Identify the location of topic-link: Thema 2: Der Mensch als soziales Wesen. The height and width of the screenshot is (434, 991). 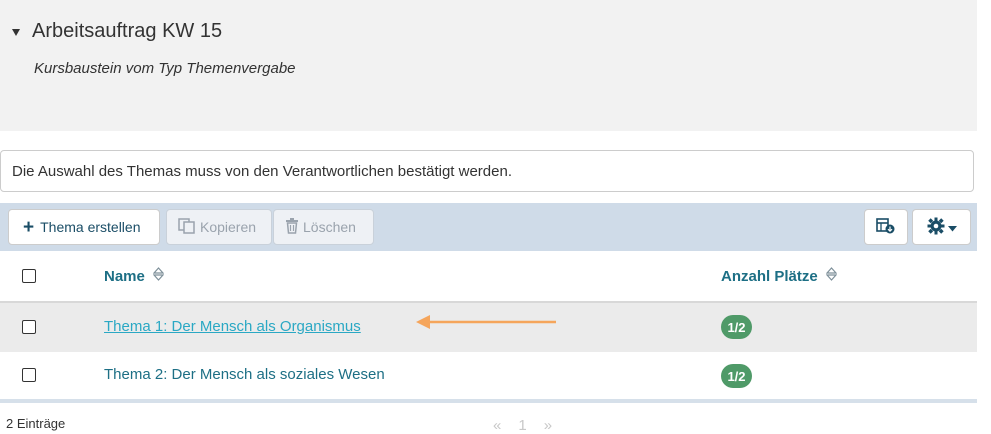
(244, 374).